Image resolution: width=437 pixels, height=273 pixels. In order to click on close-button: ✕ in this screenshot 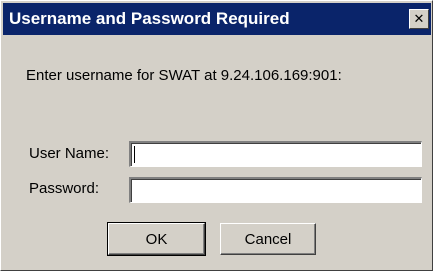, I will do `click(419, 19)`.